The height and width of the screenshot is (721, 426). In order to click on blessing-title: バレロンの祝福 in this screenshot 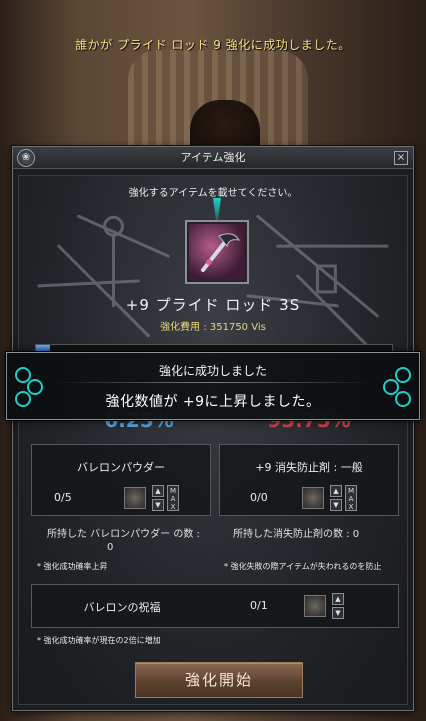, I will do `click(122, 607)`.